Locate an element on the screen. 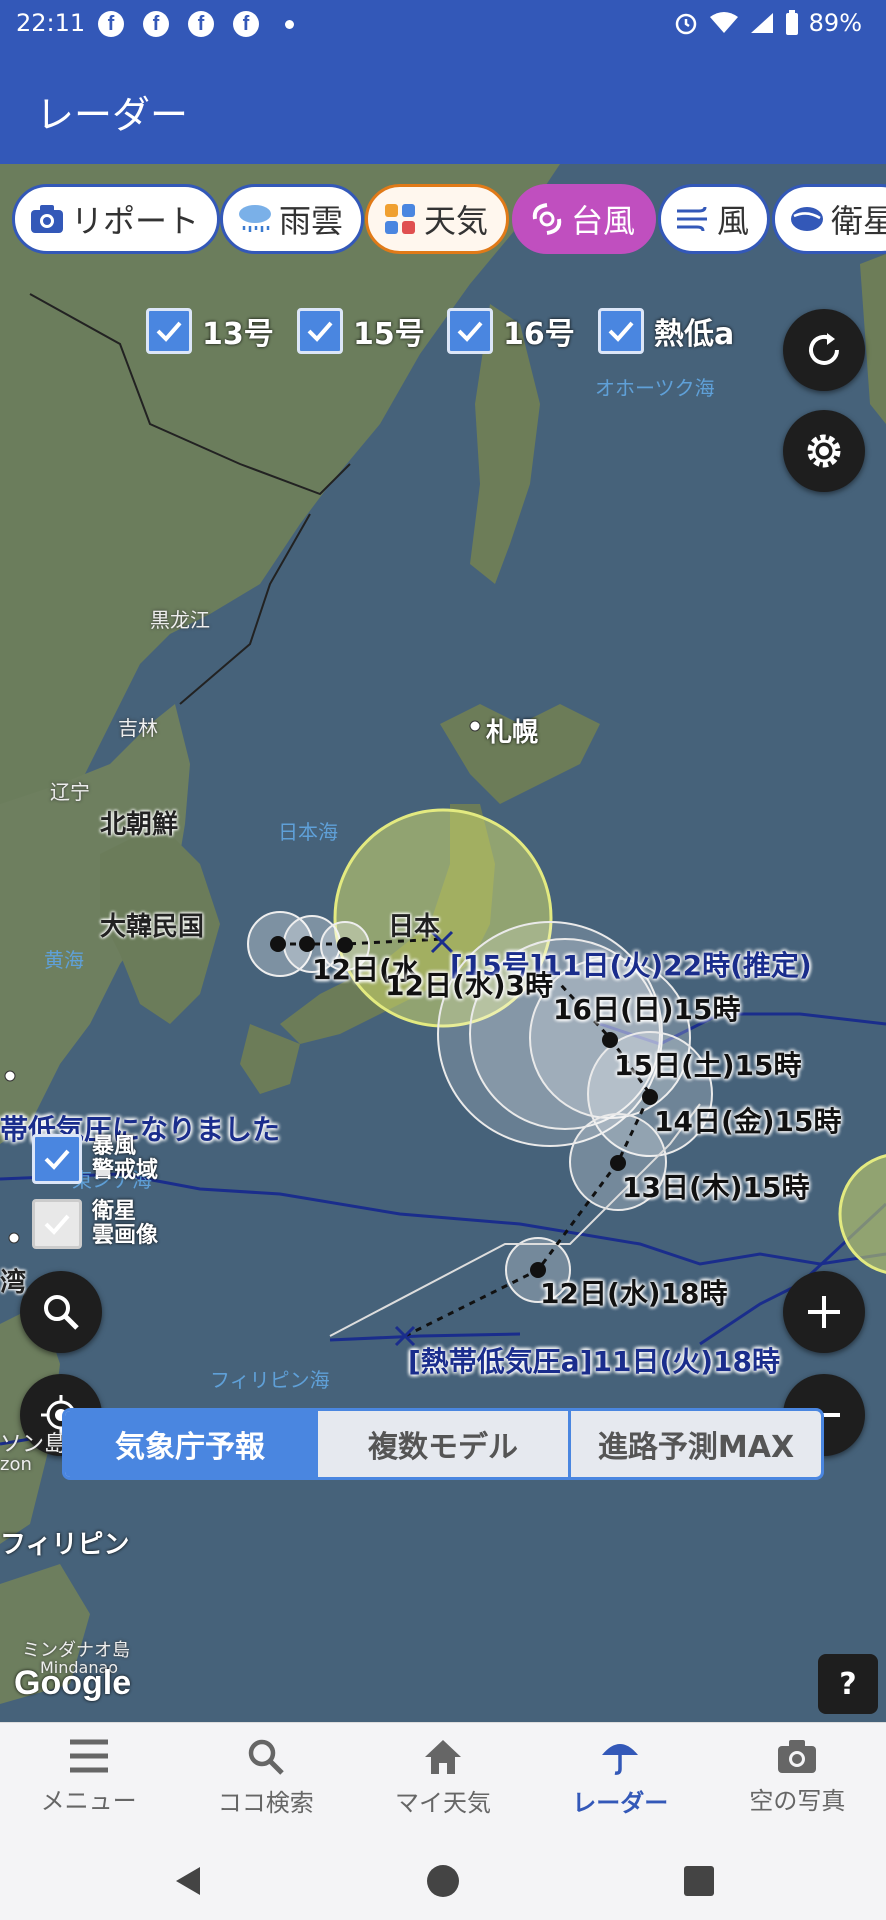  chip-rain-cloud: 雨雲 is located at coordinates (292, 219).